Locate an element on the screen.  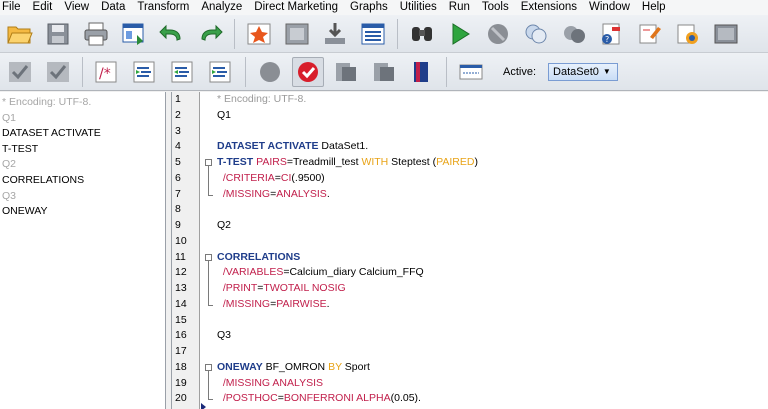
line-number: 19 is located at coordinates (181, 382).